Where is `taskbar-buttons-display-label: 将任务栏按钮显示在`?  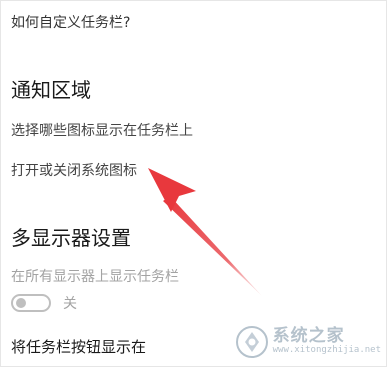
taskbar-buttons-display-label: 将任务栏按钮显示在 is located at coordinates (79, 347).